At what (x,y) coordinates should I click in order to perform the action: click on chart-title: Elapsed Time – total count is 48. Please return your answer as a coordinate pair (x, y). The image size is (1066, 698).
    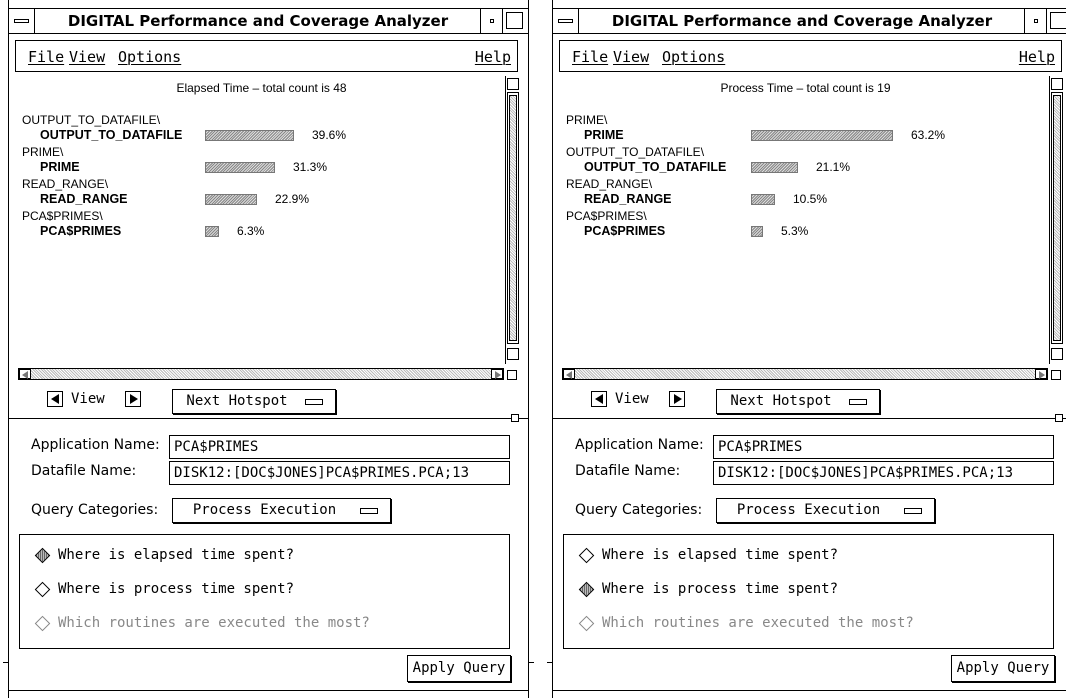
    Looking at the image, I should click on (261, 88).